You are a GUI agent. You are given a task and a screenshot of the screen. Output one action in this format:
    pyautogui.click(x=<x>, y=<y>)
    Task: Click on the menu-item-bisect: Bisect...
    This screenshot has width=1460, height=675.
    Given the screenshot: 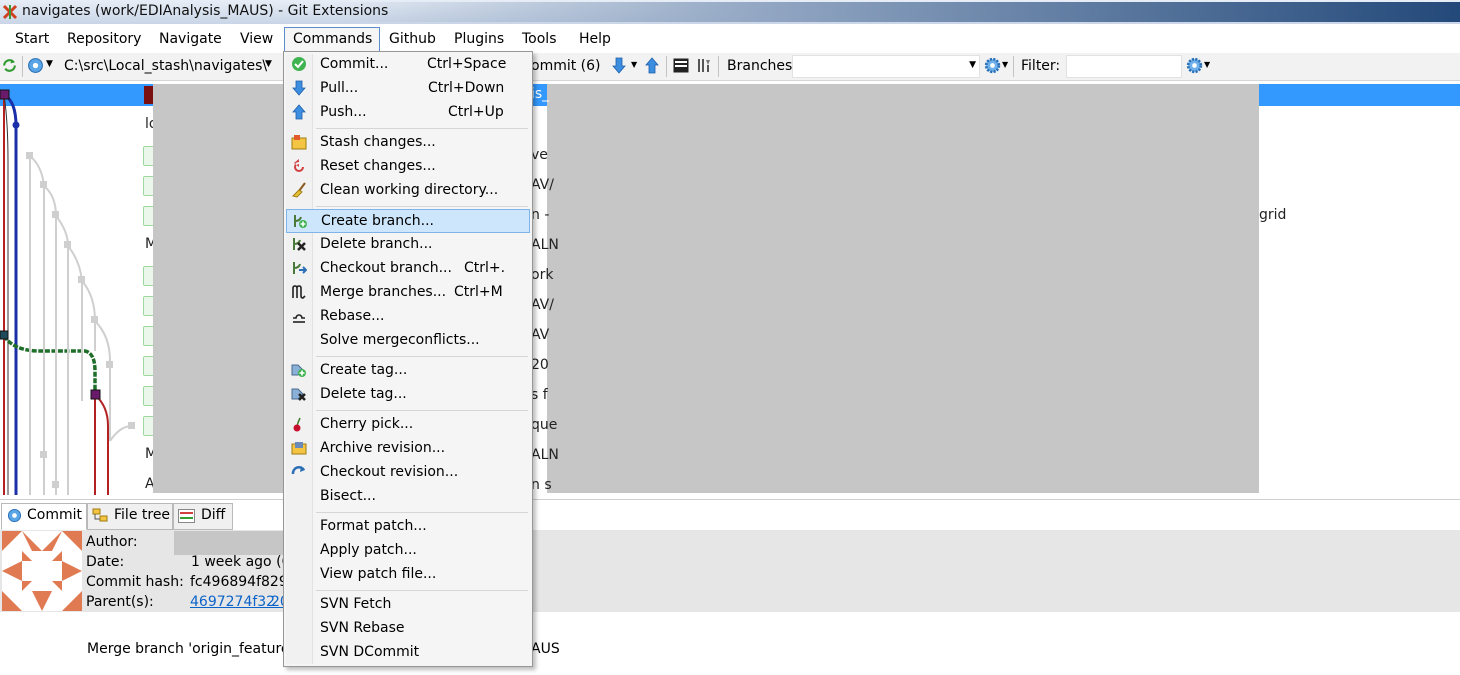 What is the action you would take?
    pyautogui.click(x=408, y=496)
    